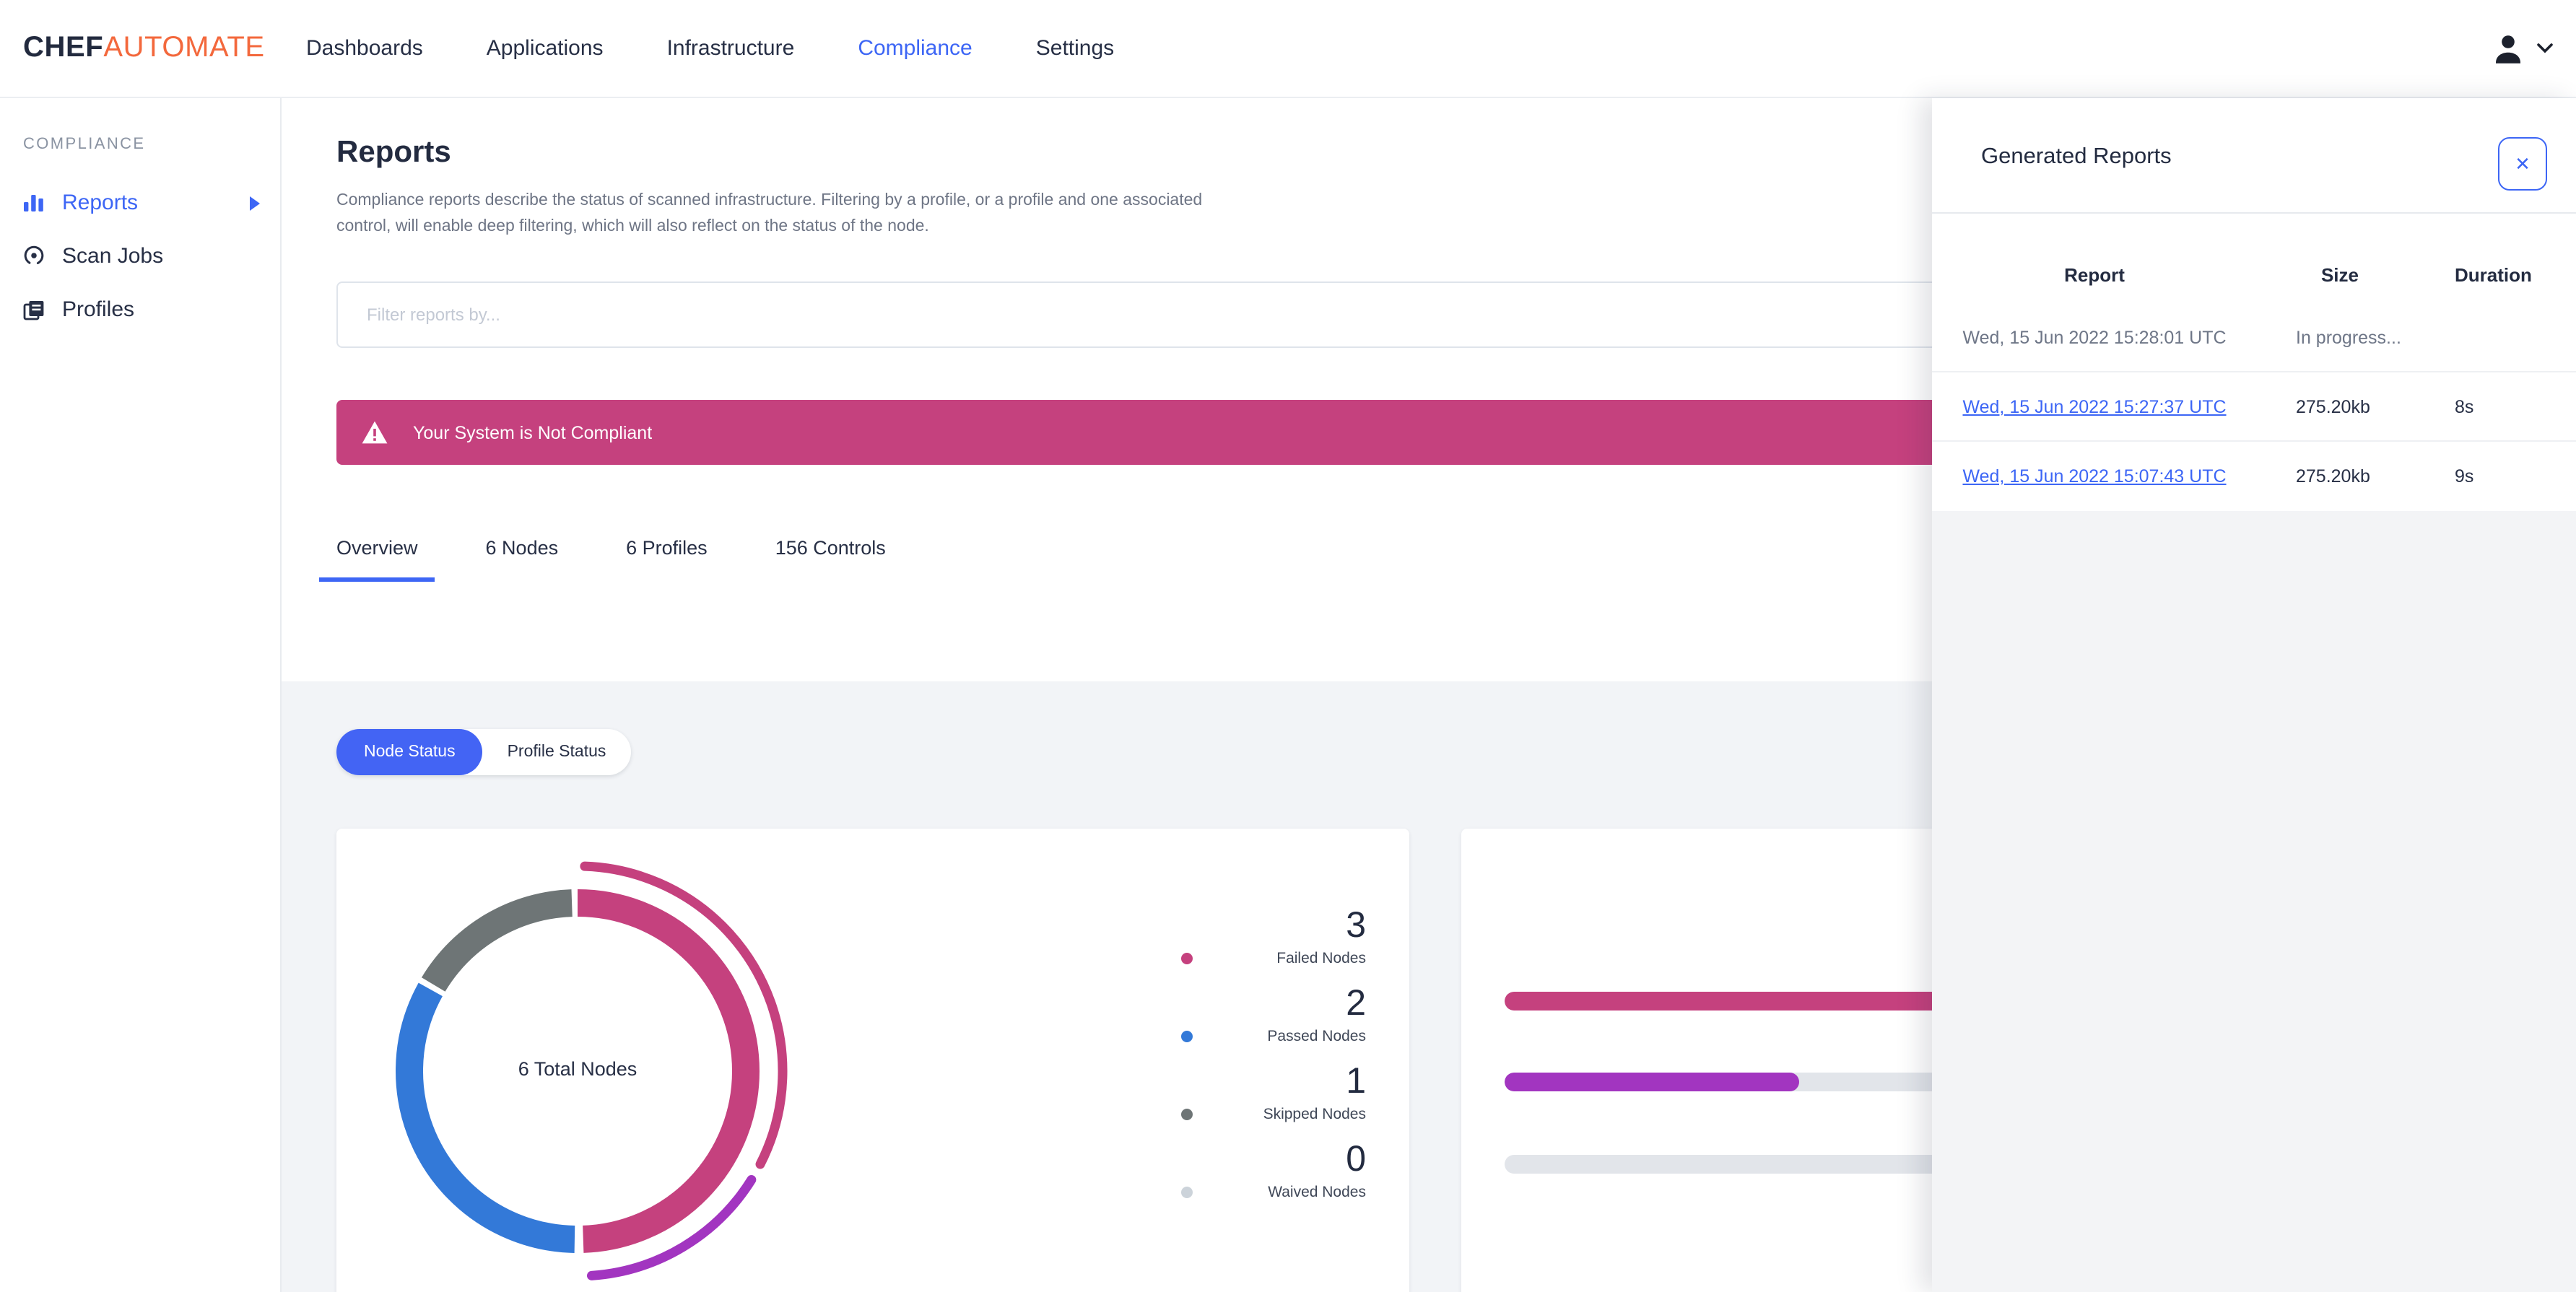 Image resolution: width=2576 pixels, height=1292 pixels. I want to click on nav-item-applications: Applications, so click(545, 48).